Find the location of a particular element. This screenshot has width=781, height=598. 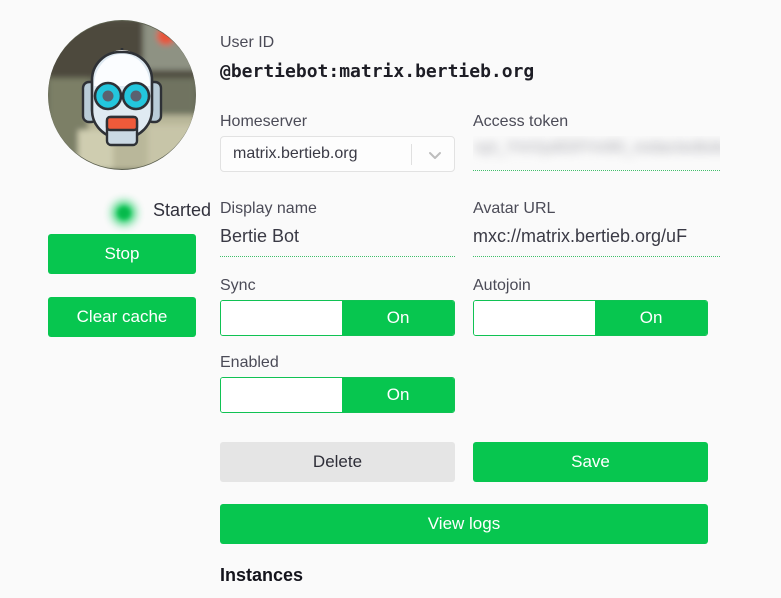

delete-button: Delete is located at coordinates (337, 462).